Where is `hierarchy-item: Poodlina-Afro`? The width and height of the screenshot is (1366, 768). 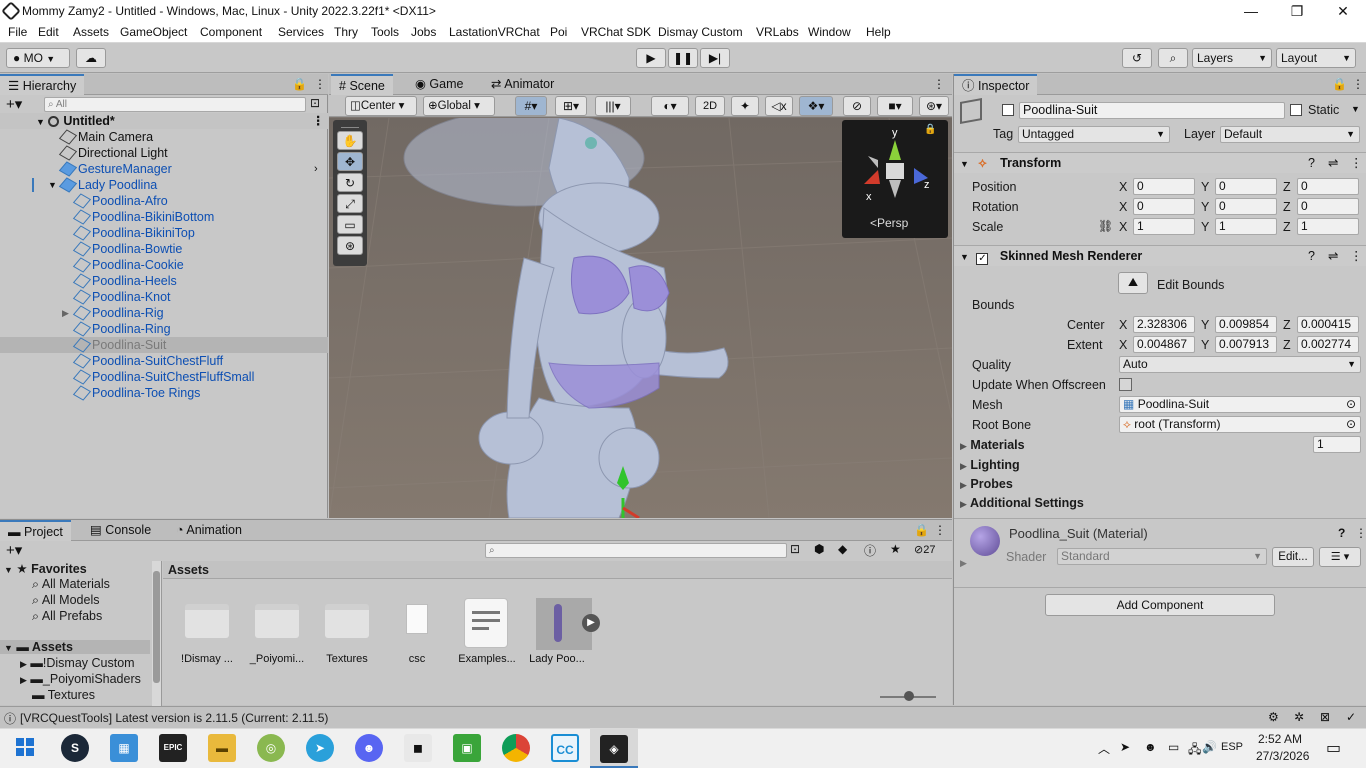 hierarchy-item: Poodlina-Afro is located at coordinates (164, 201).